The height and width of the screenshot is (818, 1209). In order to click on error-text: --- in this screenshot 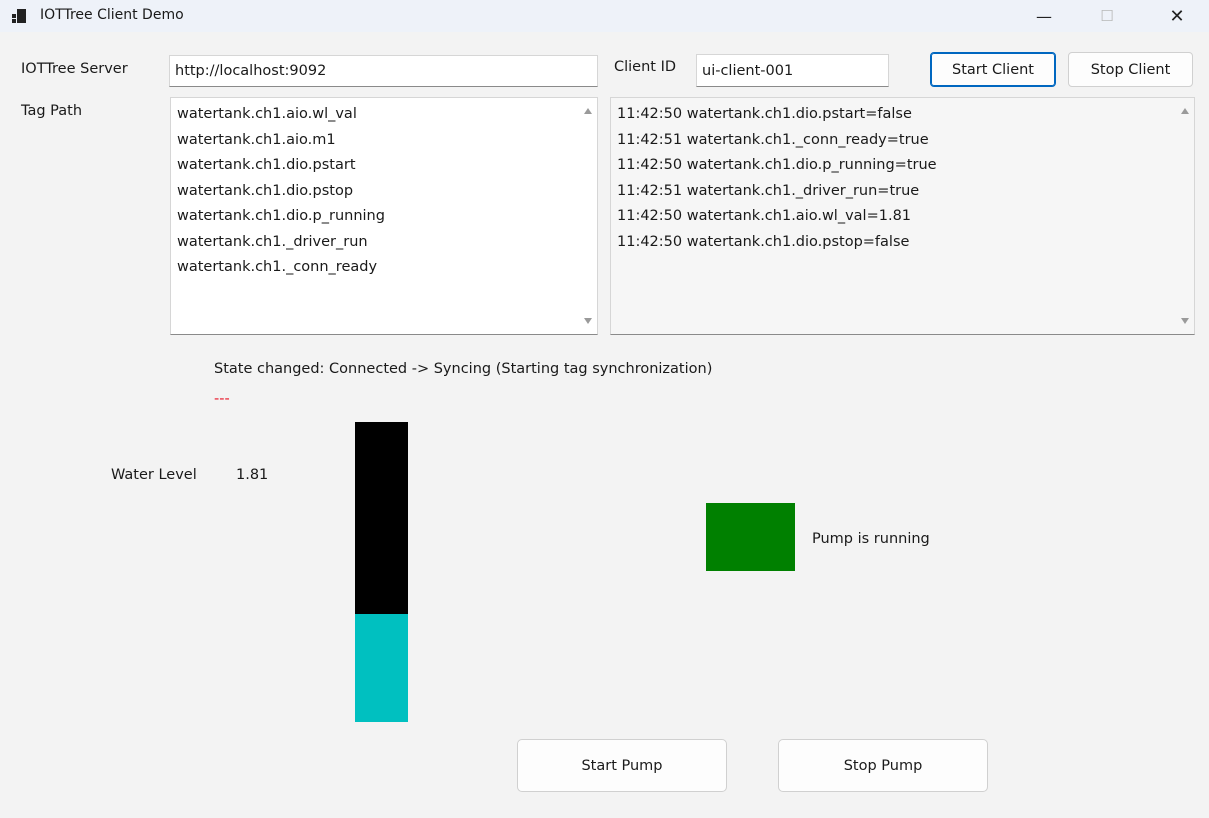, I will do `click(222, 399)`.